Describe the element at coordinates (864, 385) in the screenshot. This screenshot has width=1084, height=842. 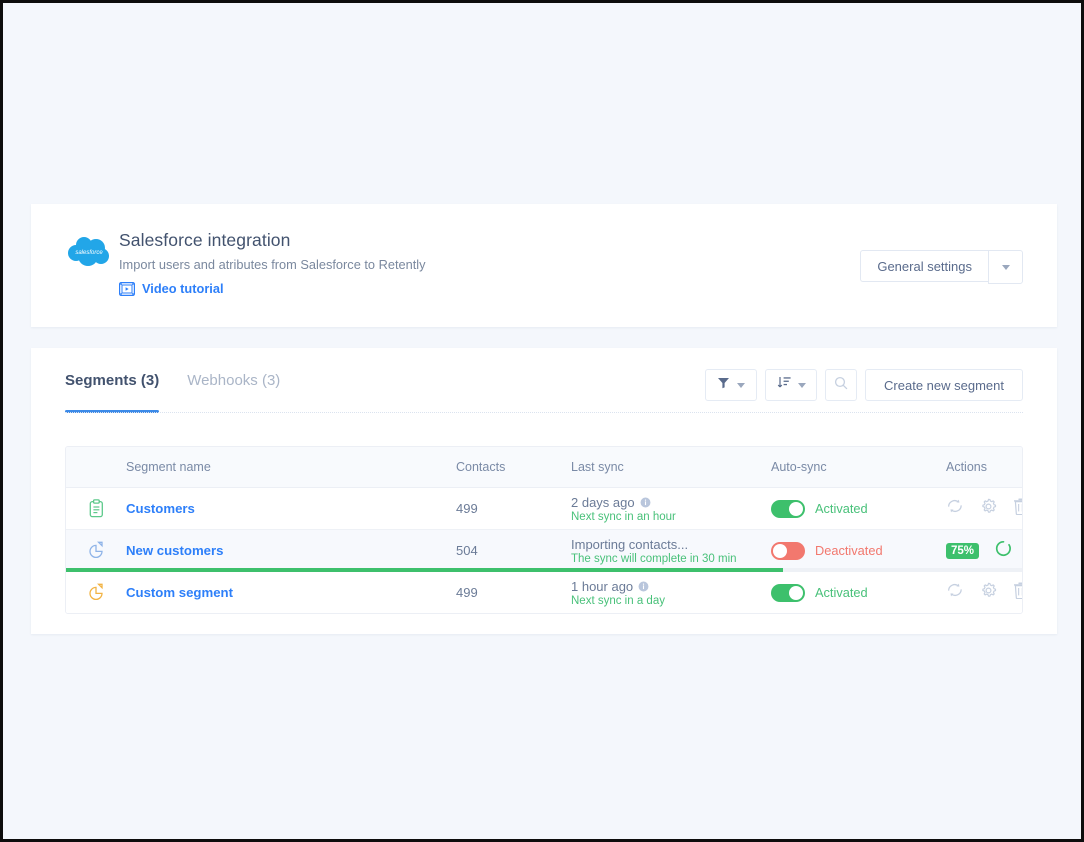
I see `table-toolbar: Create new segment` at that location.